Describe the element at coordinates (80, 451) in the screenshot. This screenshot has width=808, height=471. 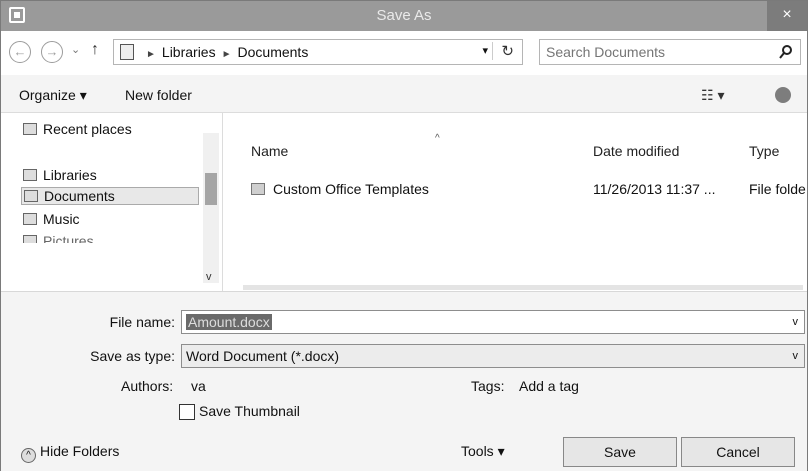
I see `hide-folders-label: Hide Folders` at that location.